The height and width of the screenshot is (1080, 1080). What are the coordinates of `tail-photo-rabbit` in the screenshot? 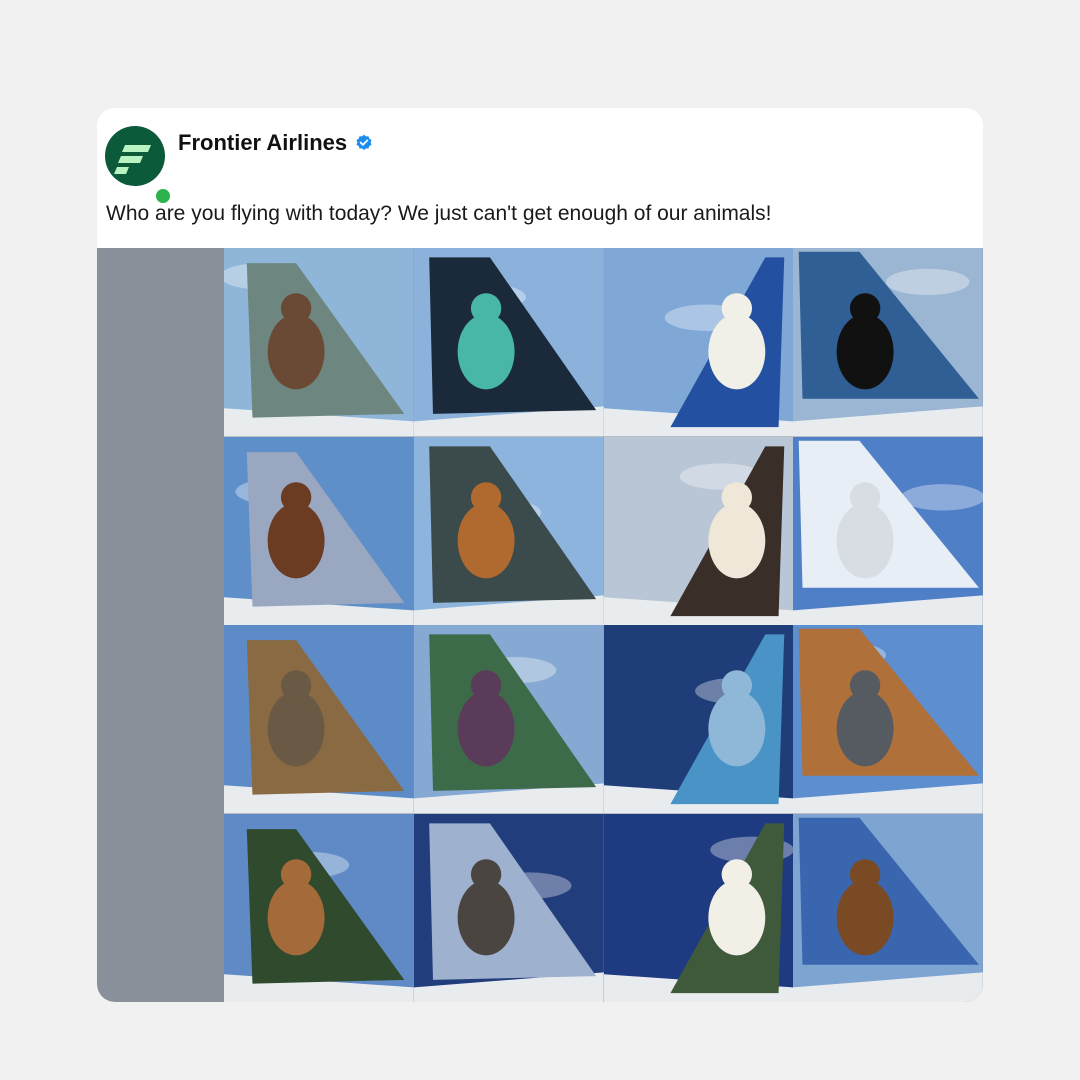 It's located at (888, 530).